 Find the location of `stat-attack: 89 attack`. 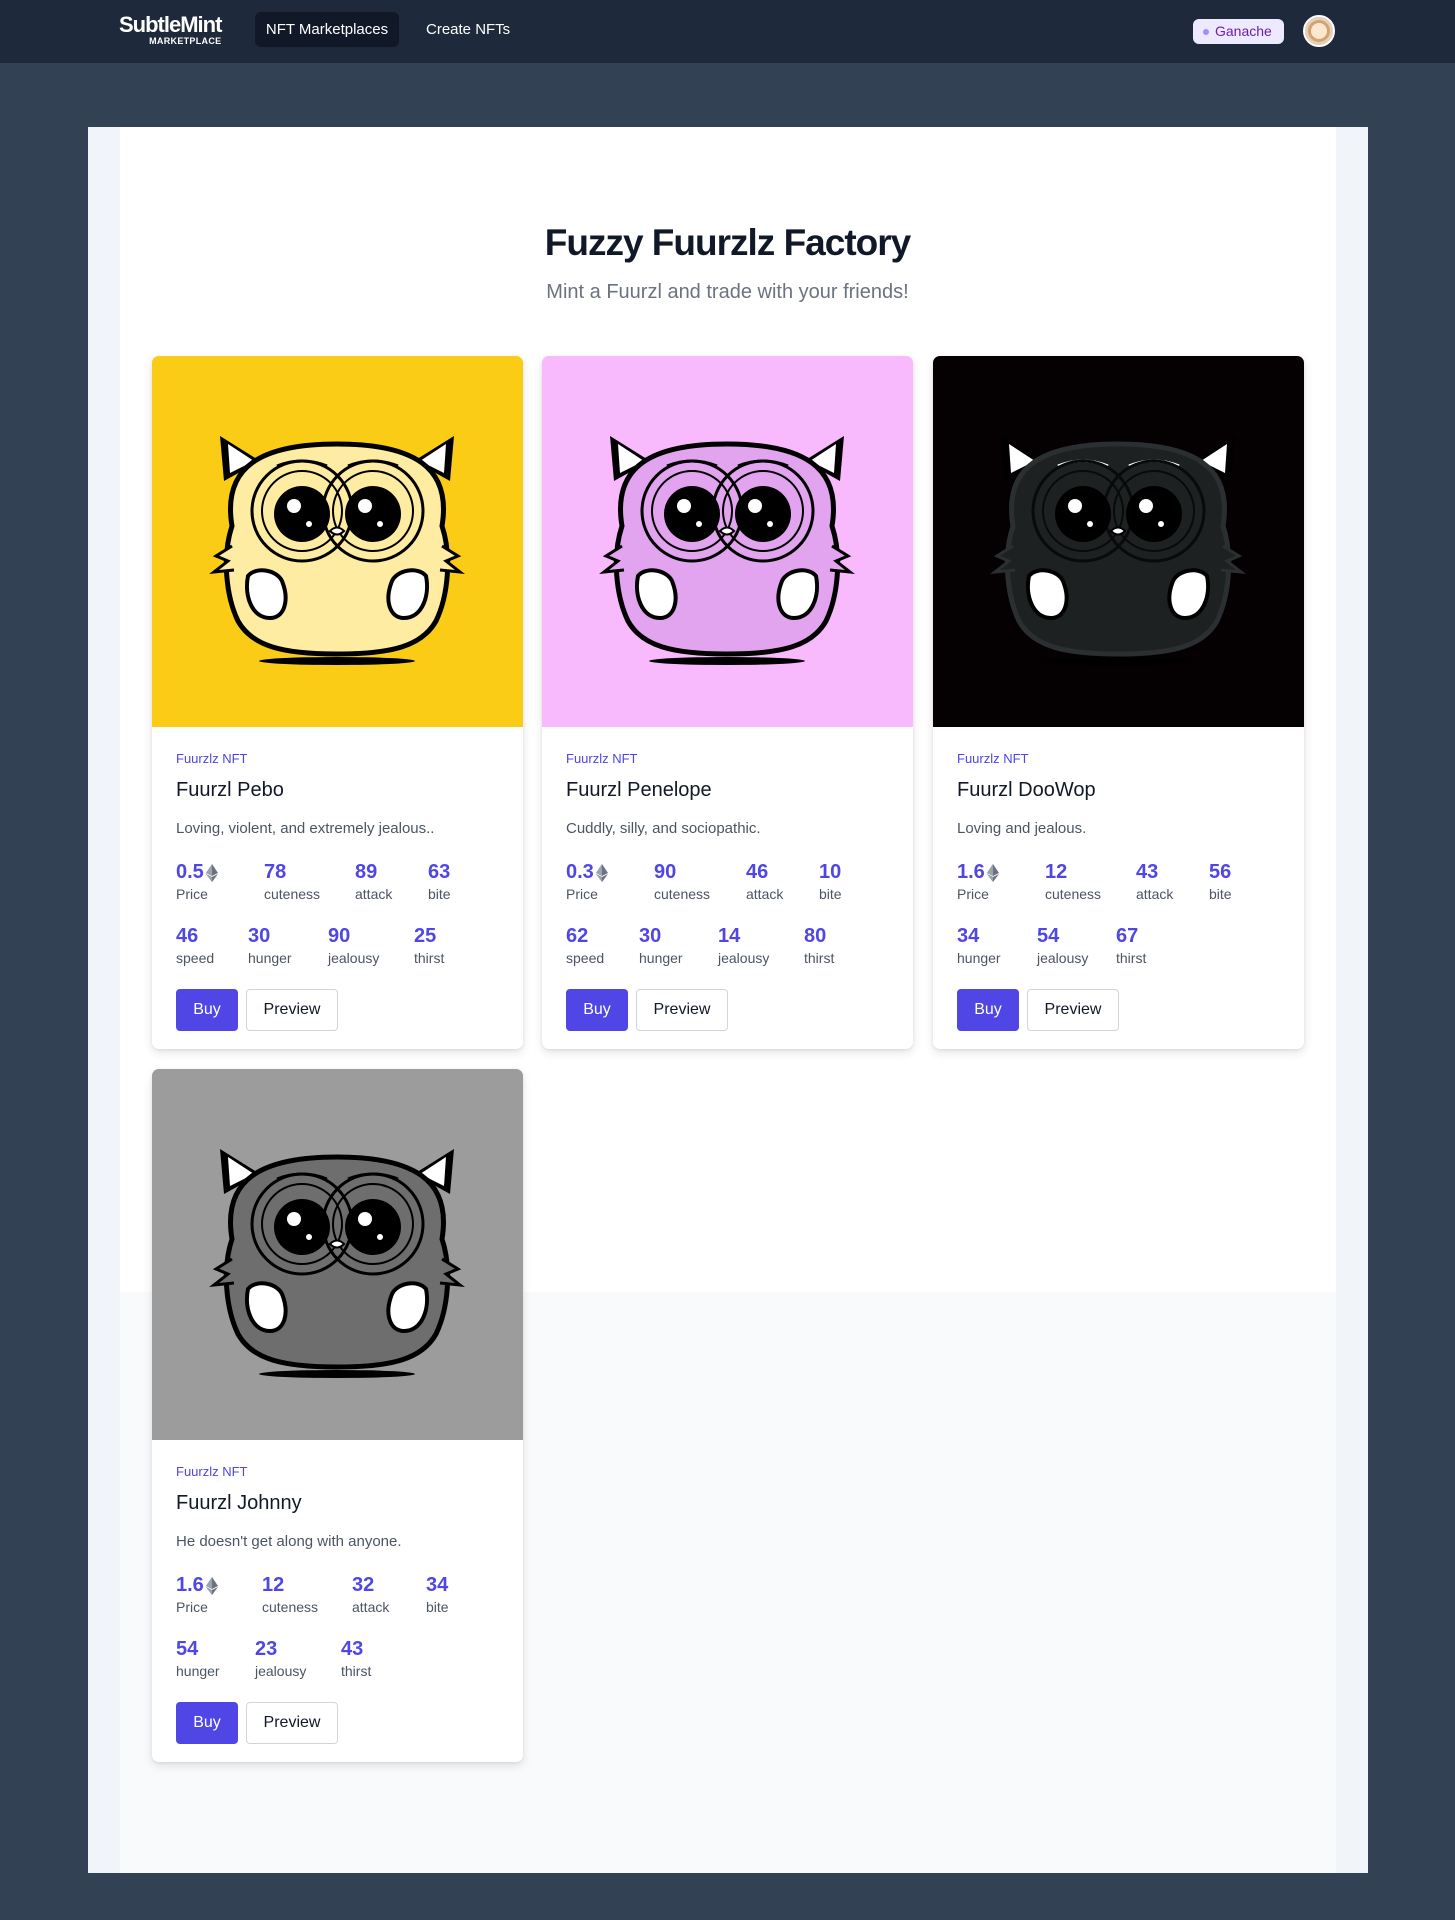

stat-attack: 89 attack is located at coordinates (373, 881).